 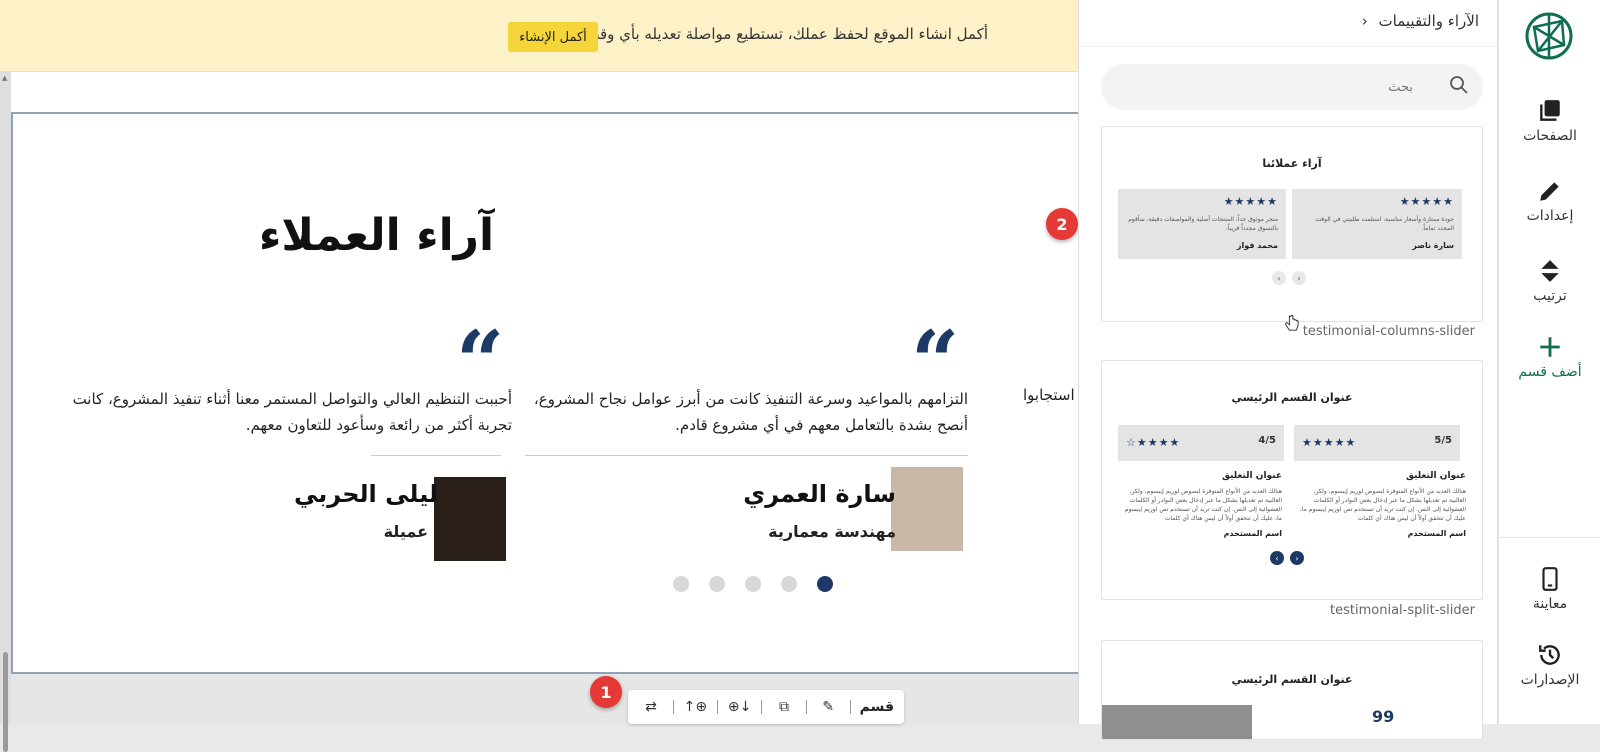 What do you see at coordinates (1550, 110) in the screenshot?
I see `pages-icon` at bounding box center [1550, 110].